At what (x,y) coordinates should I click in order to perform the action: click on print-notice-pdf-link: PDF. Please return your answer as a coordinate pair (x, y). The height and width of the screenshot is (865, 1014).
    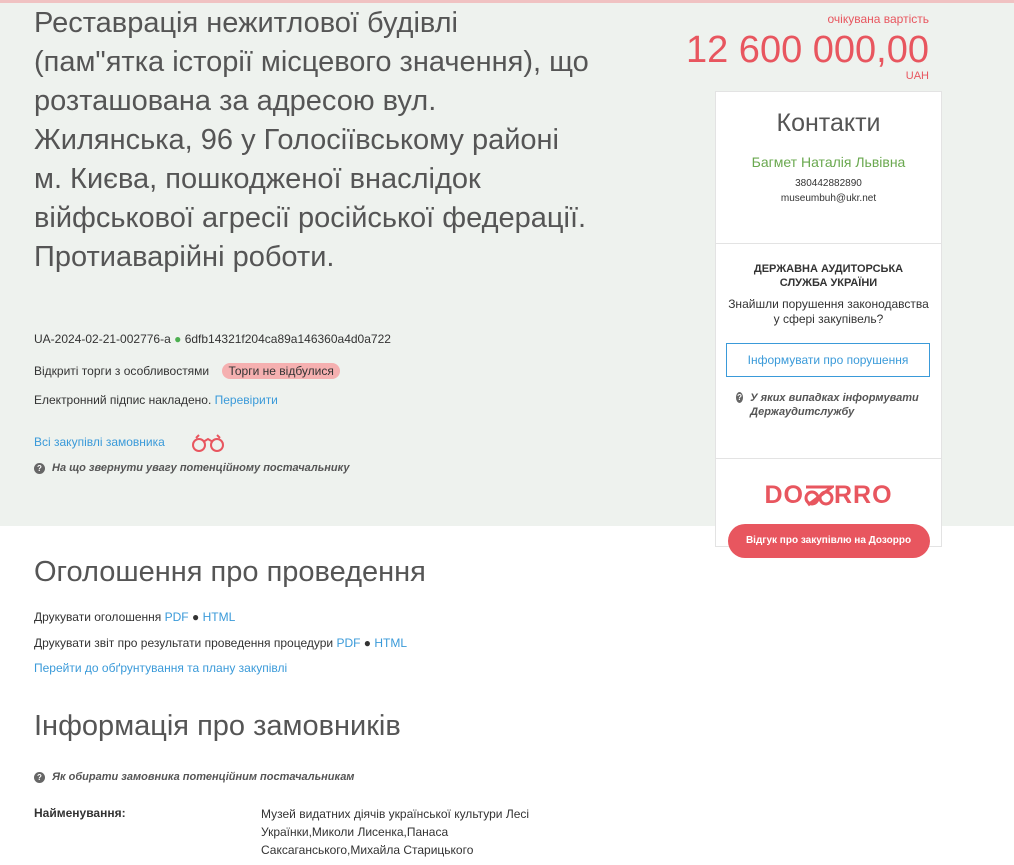
    Looking at the image, I should click on (177, 617).